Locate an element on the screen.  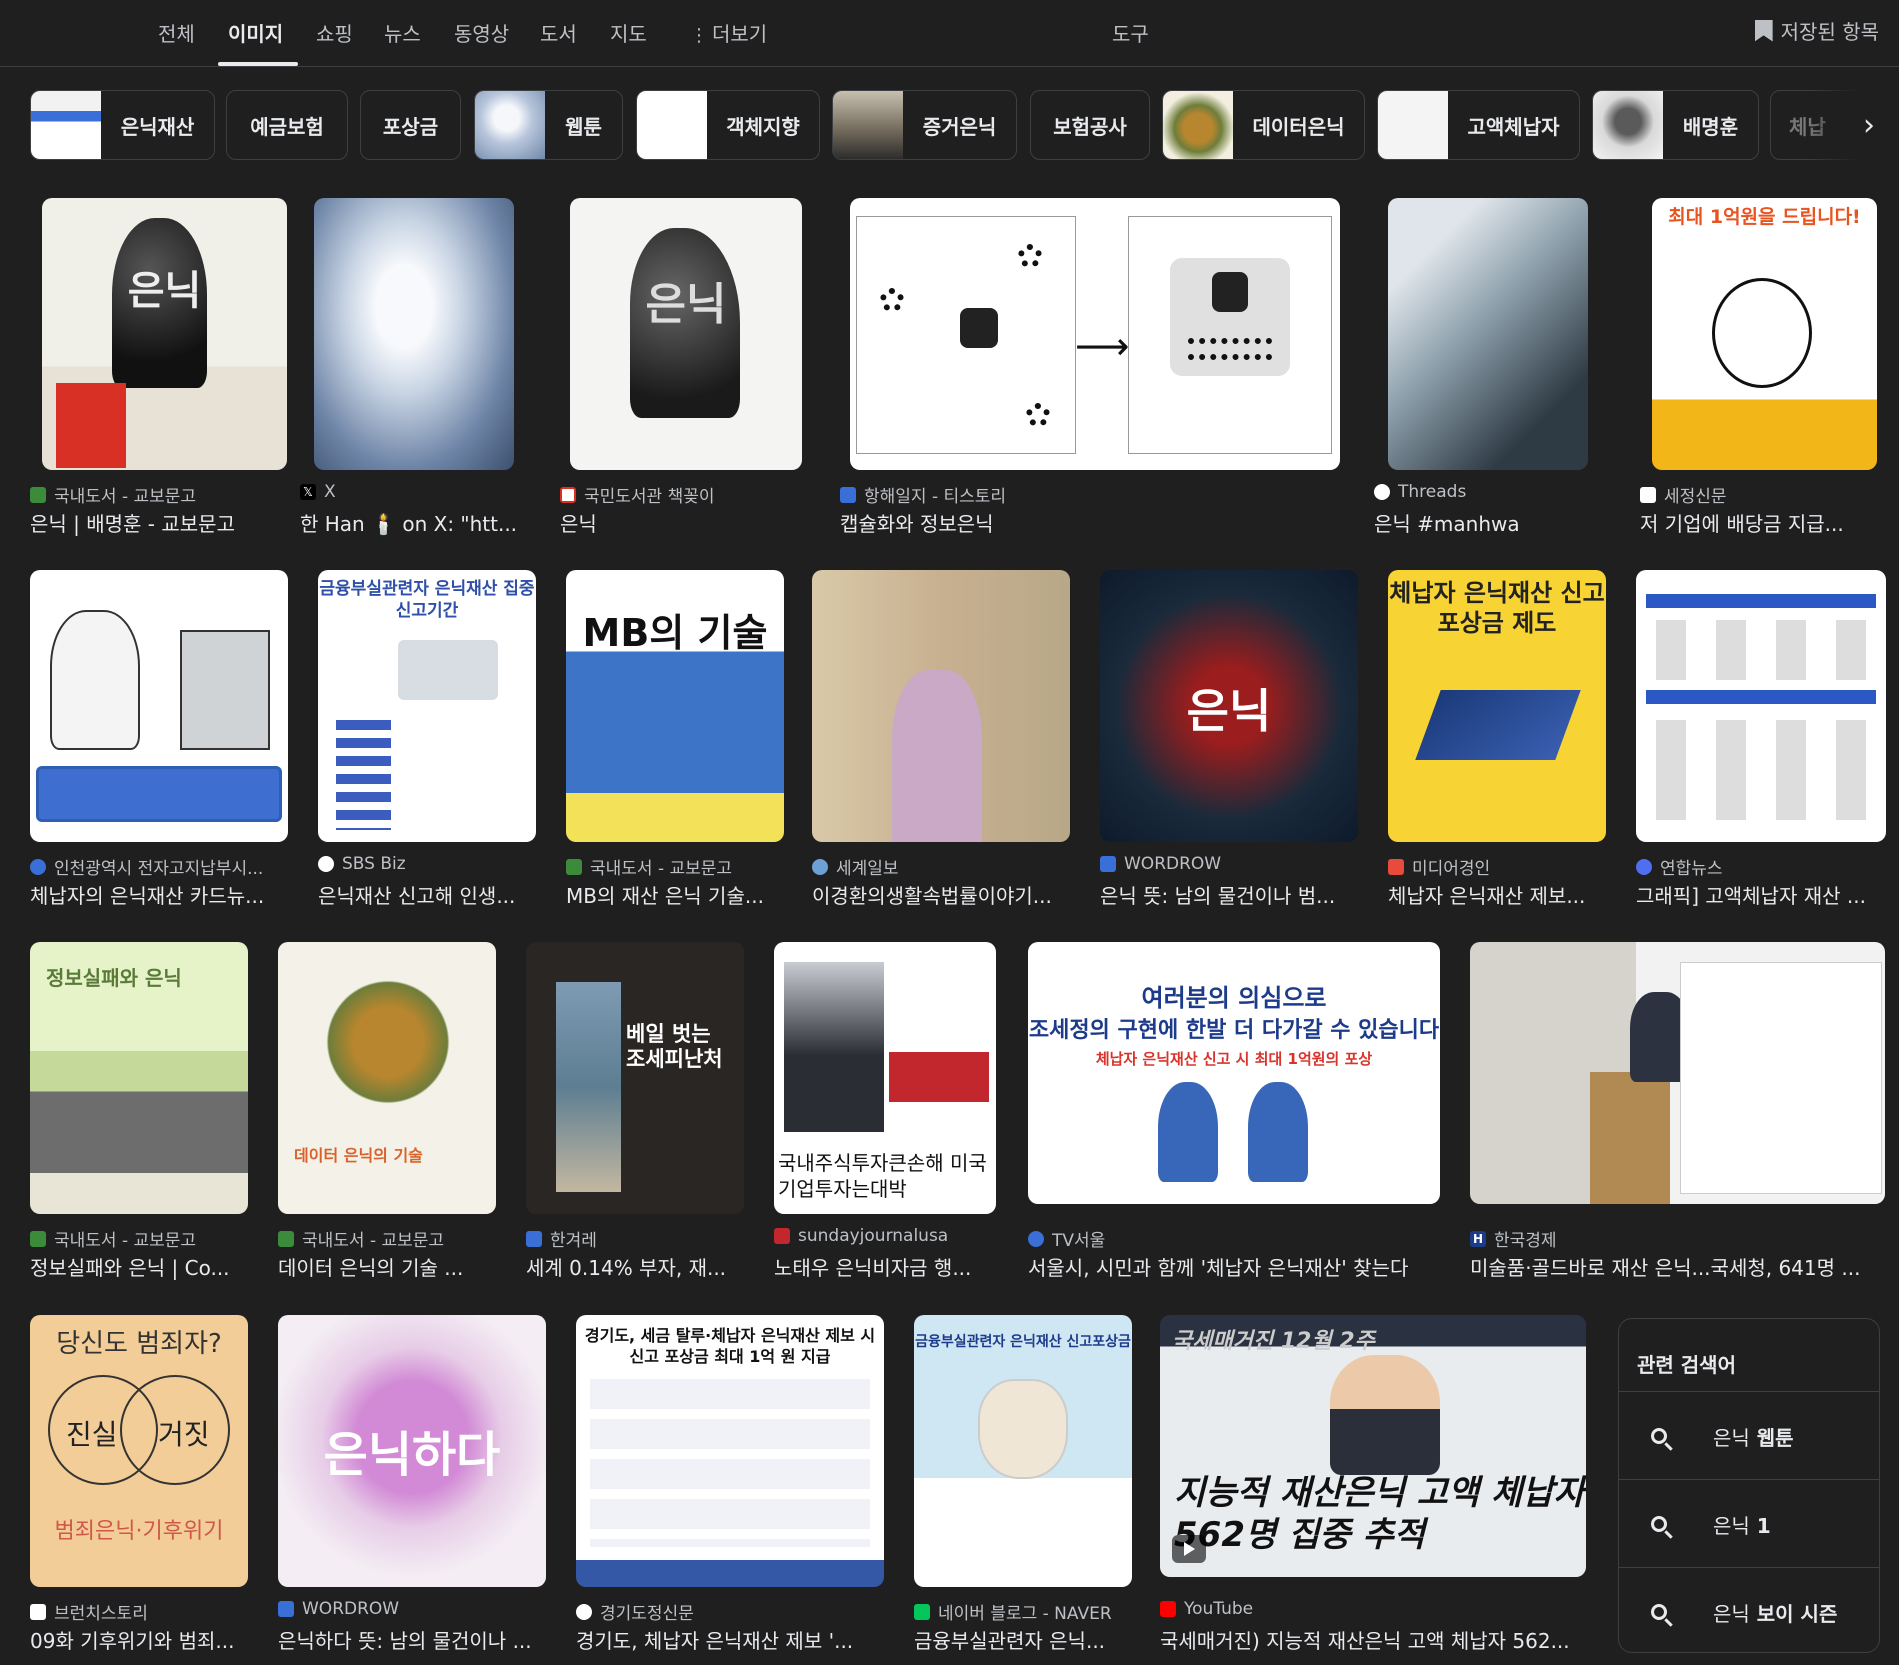
result-title: 은닉 is located at coordinates (676, 522).